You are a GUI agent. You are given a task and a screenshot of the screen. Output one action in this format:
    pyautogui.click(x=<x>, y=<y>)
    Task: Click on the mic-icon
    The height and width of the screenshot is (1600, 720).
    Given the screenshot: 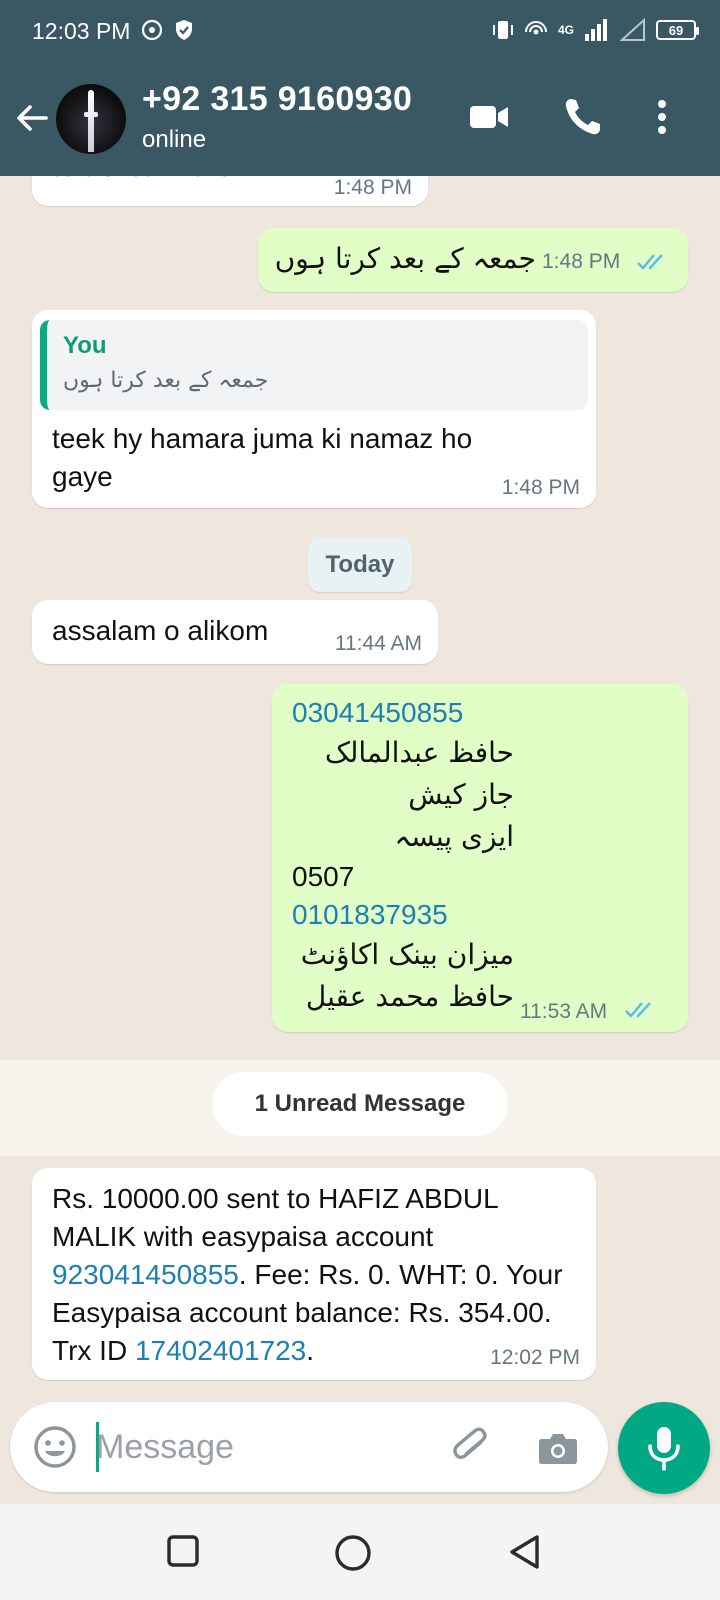 What is the action you would take?
    pyautogui.click(x=664, y=1449)
    